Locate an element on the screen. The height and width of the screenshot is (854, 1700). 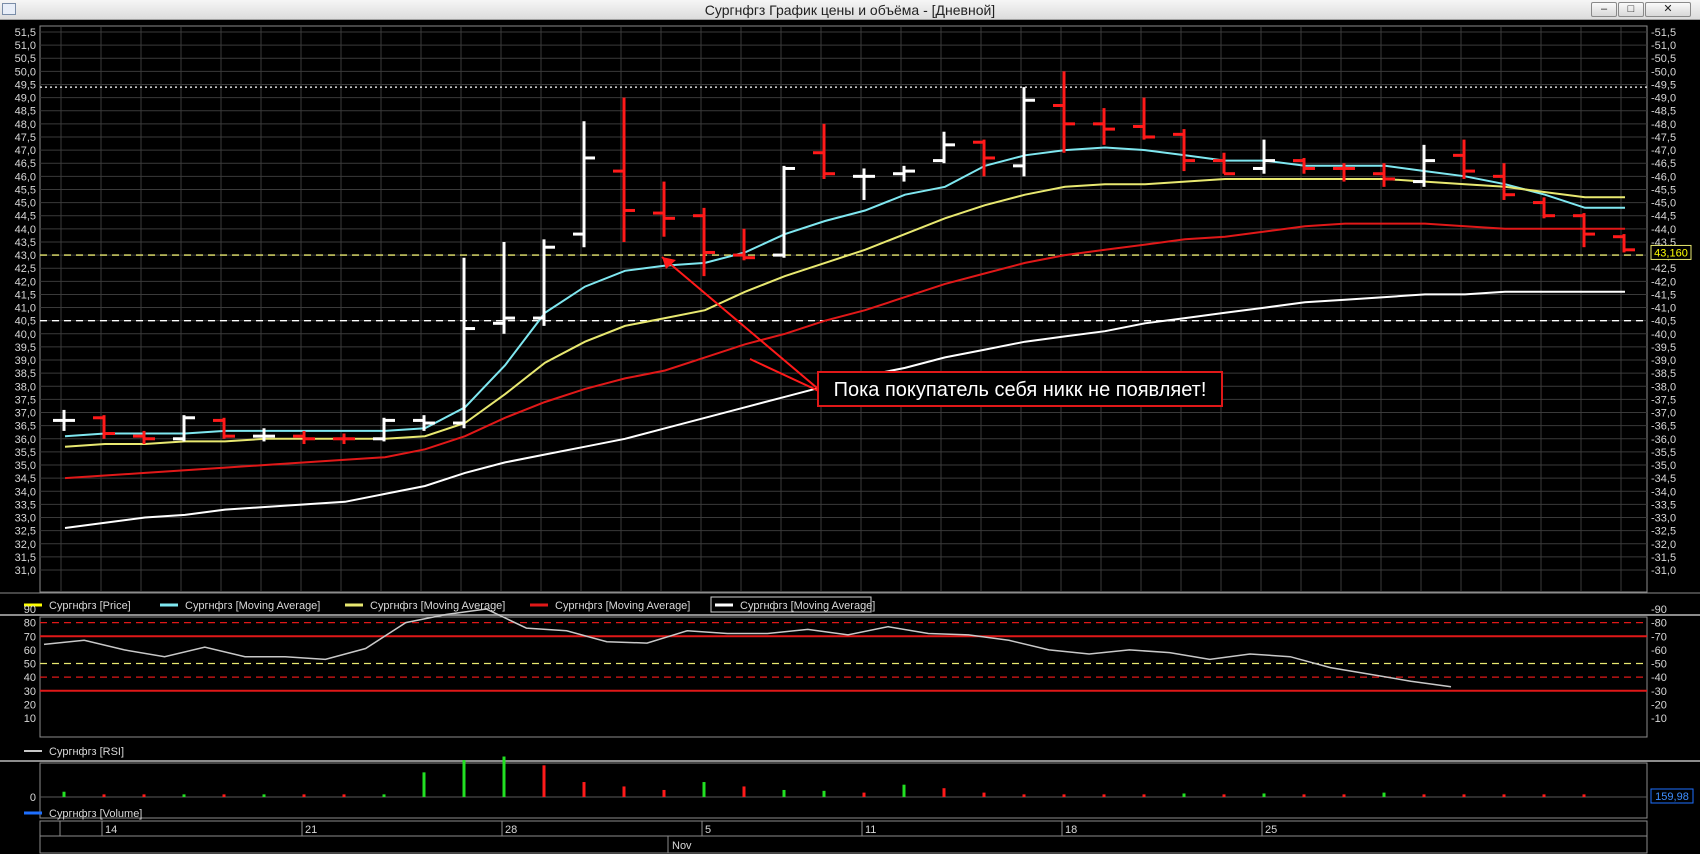
price-axis-tick-left: 32,5 is located at coordinates (25, 532).